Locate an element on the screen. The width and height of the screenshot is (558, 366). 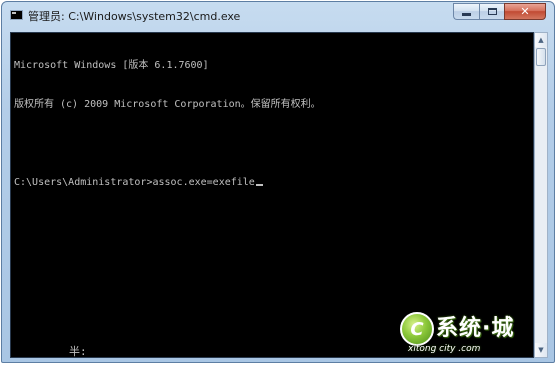
close-button: ✕ is located at coordinates (525, 11).